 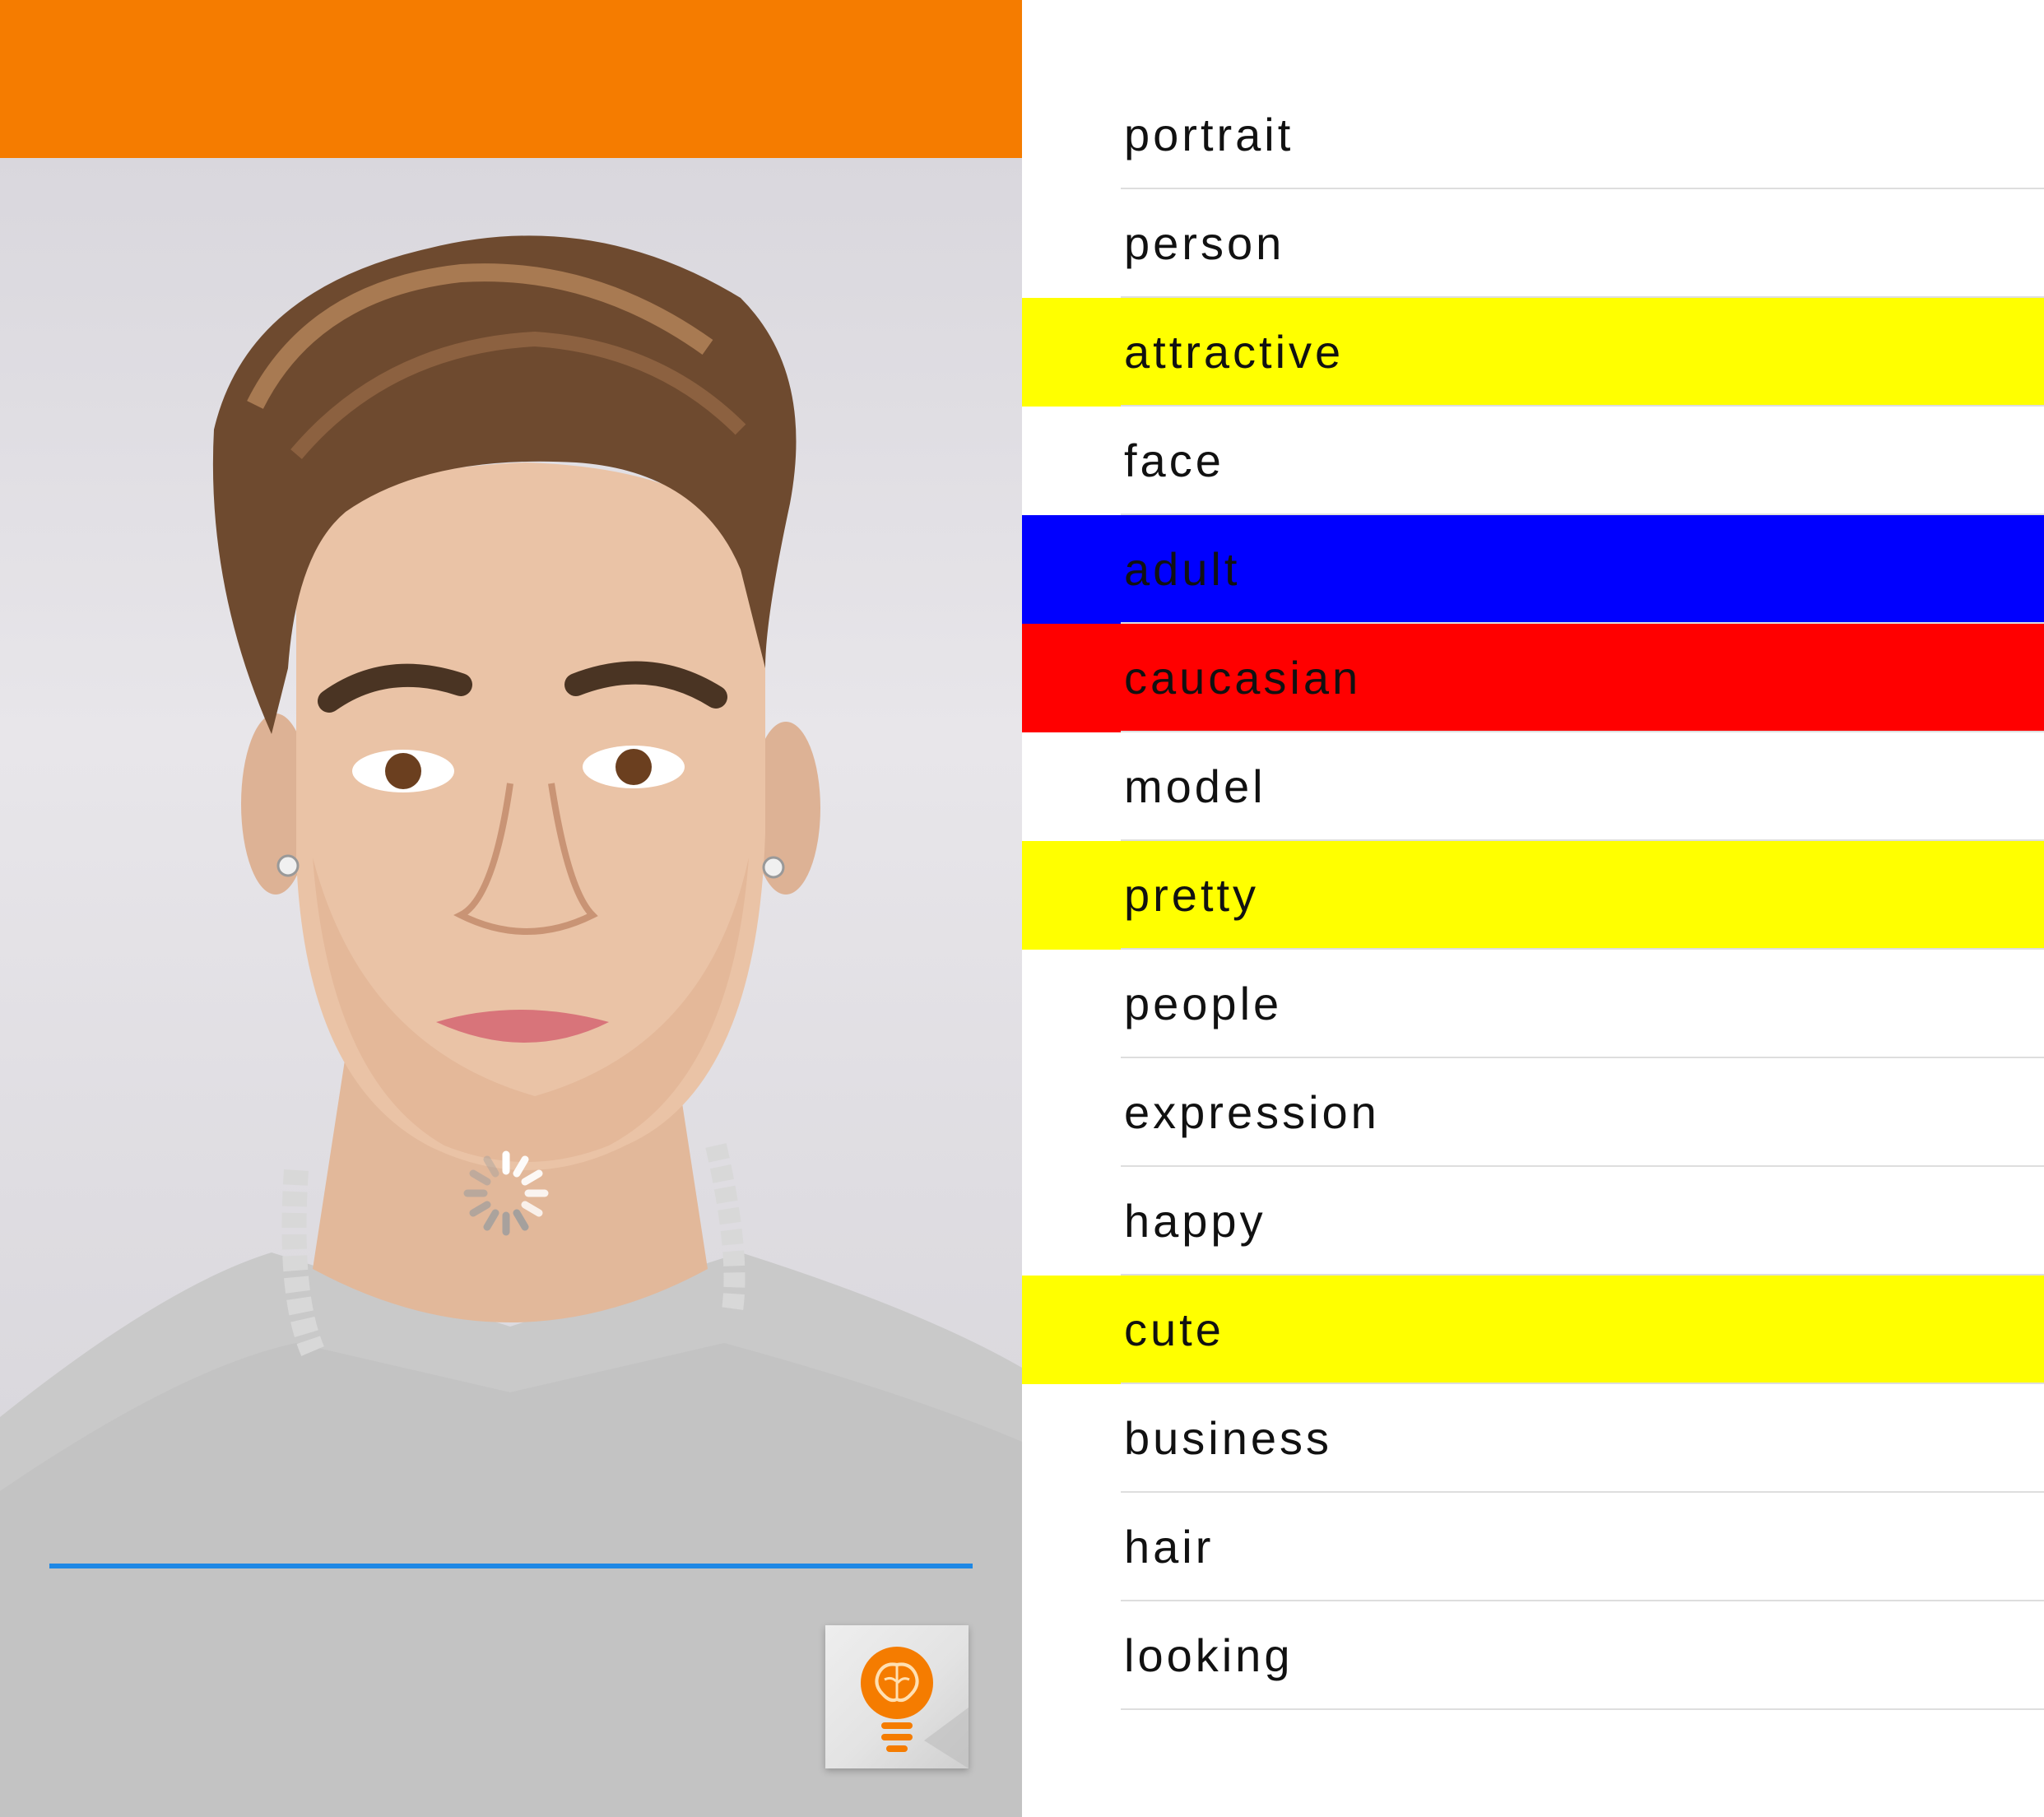 I want to click on tag-row-person: person, so click(x=1533, y=243).